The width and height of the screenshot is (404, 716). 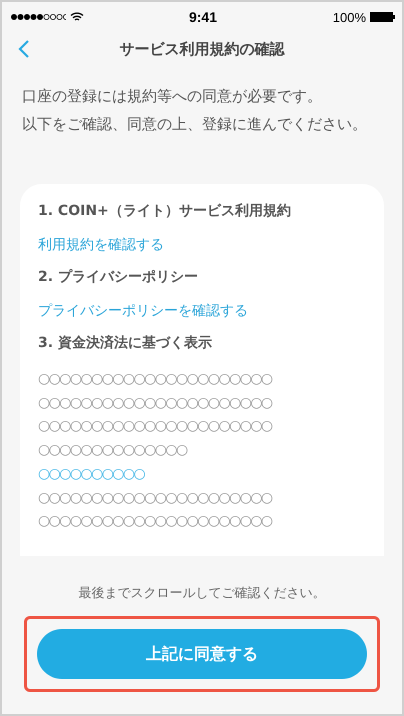 I want to click on battery-icon, so click(x=383, y=17).